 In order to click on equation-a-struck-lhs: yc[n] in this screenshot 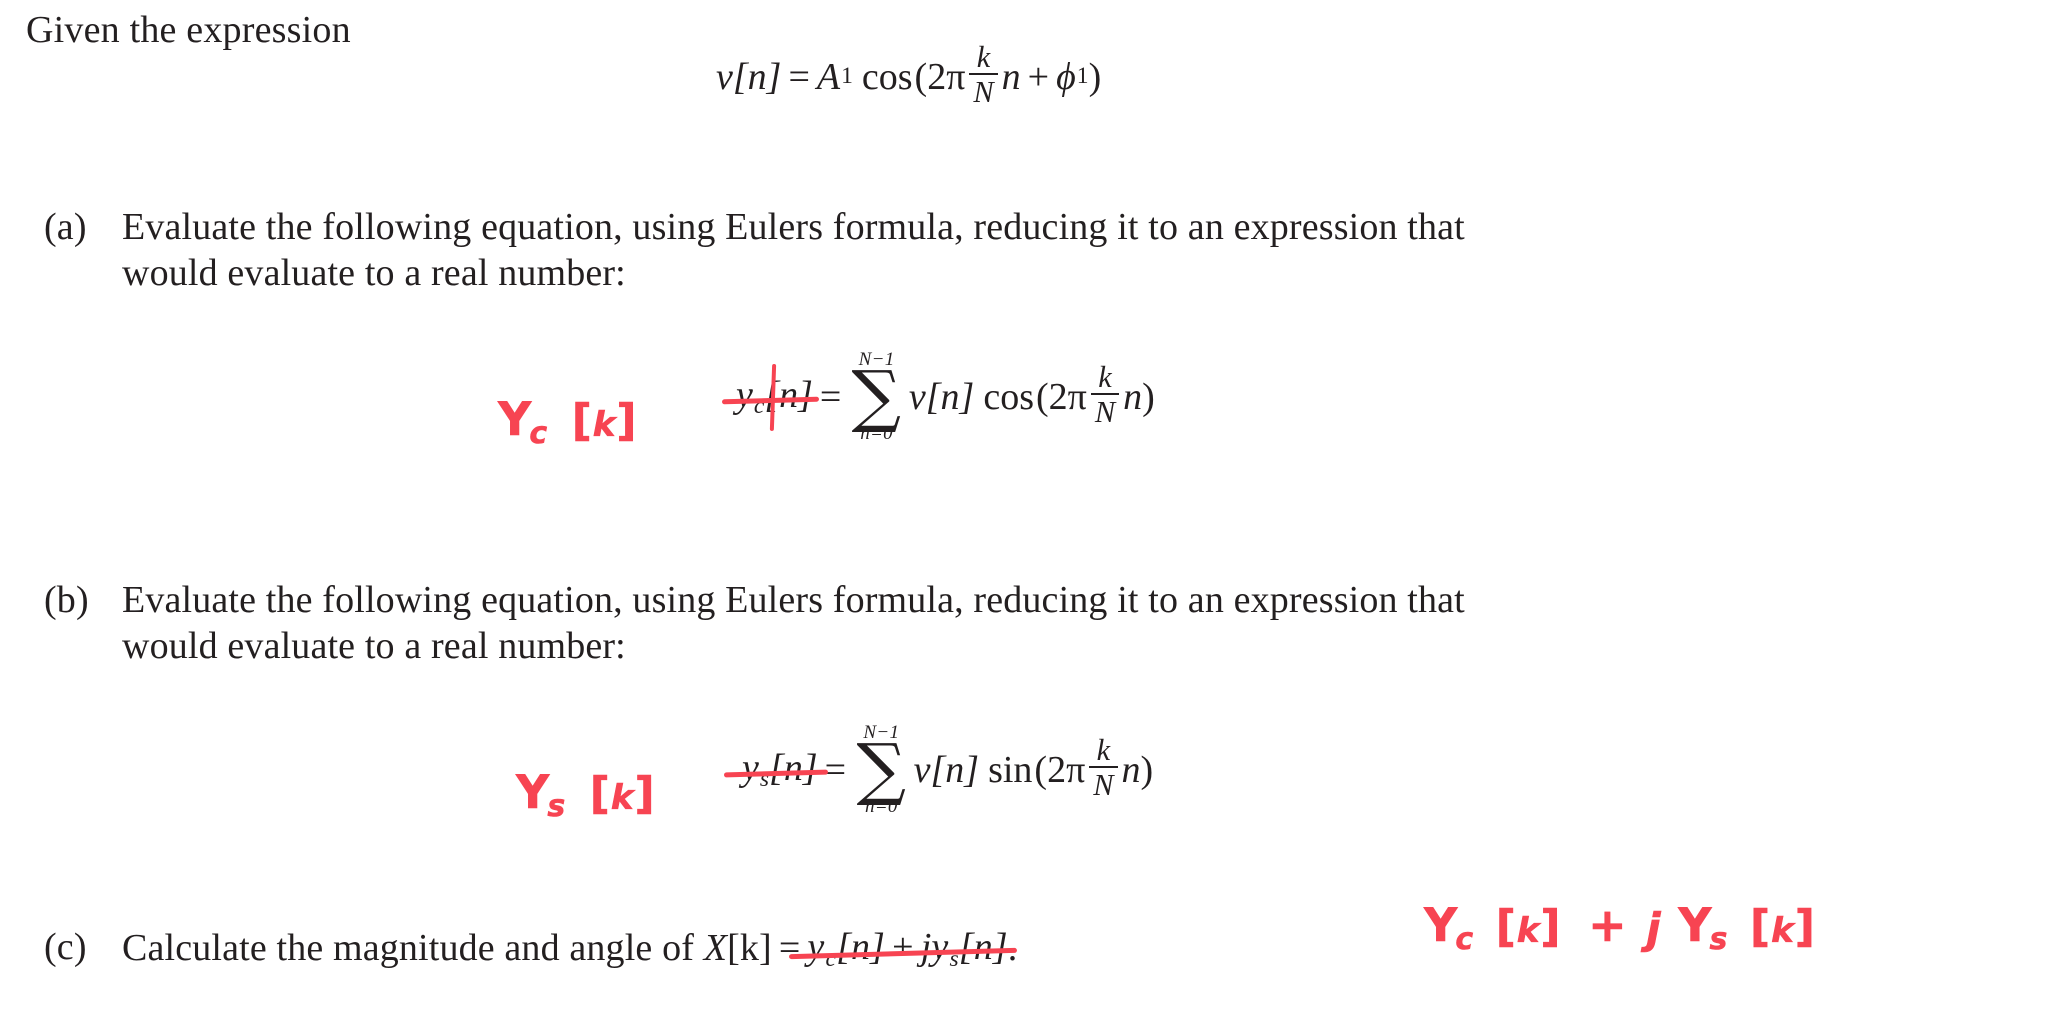, I will do `click(774, 396)`.